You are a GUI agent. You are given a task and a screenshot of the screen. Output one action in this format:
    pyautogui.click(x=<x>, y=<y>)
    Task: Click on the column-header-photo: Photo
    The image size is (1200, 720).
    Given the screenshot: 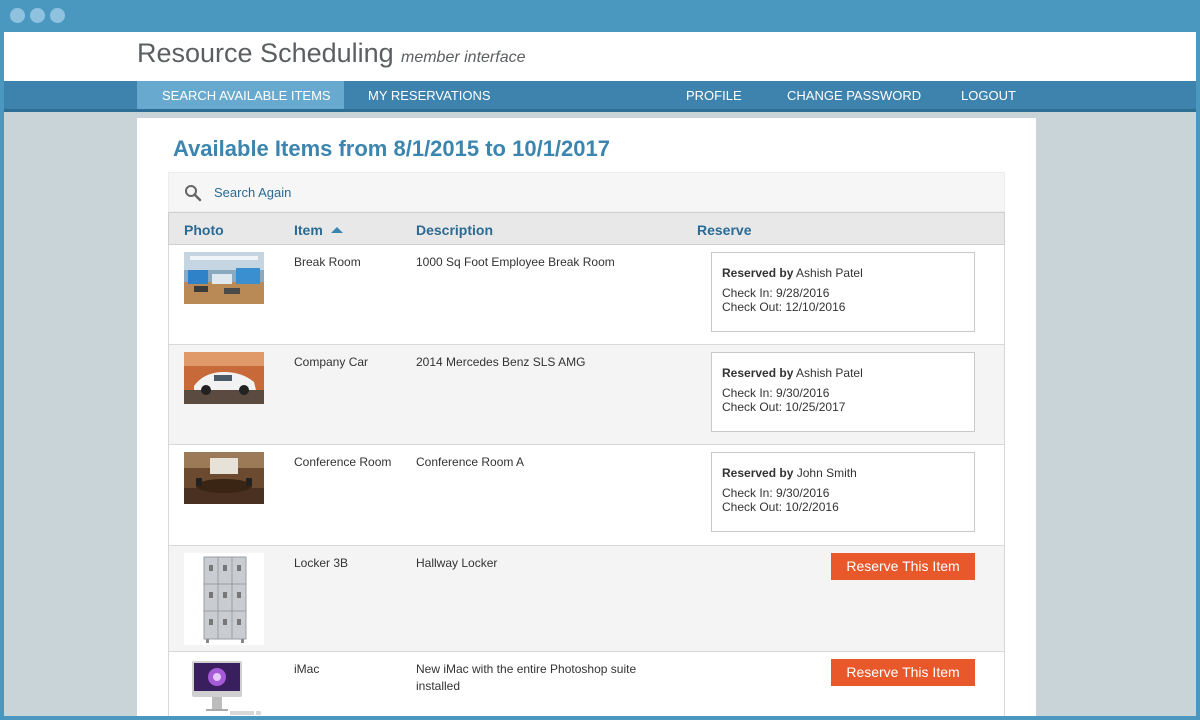 What is the action you would take?
    pyautogui.click(x=204, y=230)
    